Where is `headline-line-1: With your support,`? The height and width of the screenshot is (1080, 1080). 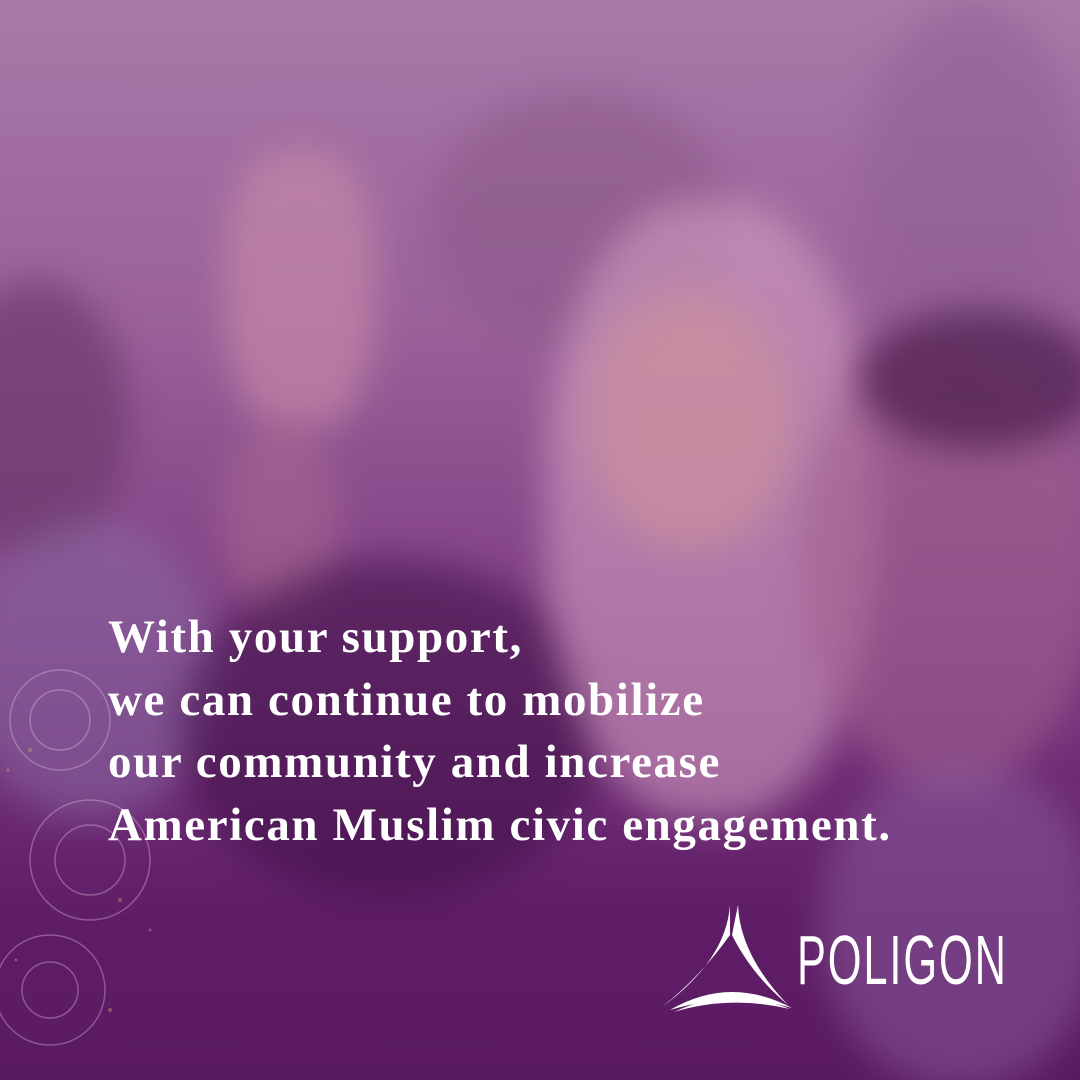 headline-line-1: With your support, is located at coordinates (315, 637).